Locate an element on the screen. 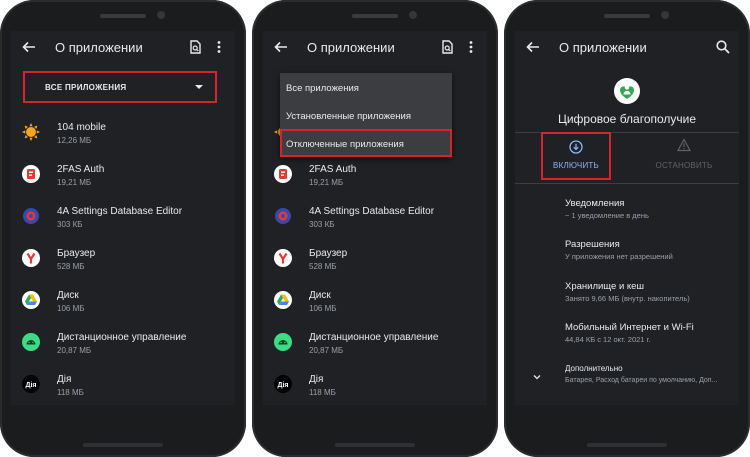 Image resolution: width=750 pixels, height=457 pixels. drive-icon is located at coordinates (283, 300).